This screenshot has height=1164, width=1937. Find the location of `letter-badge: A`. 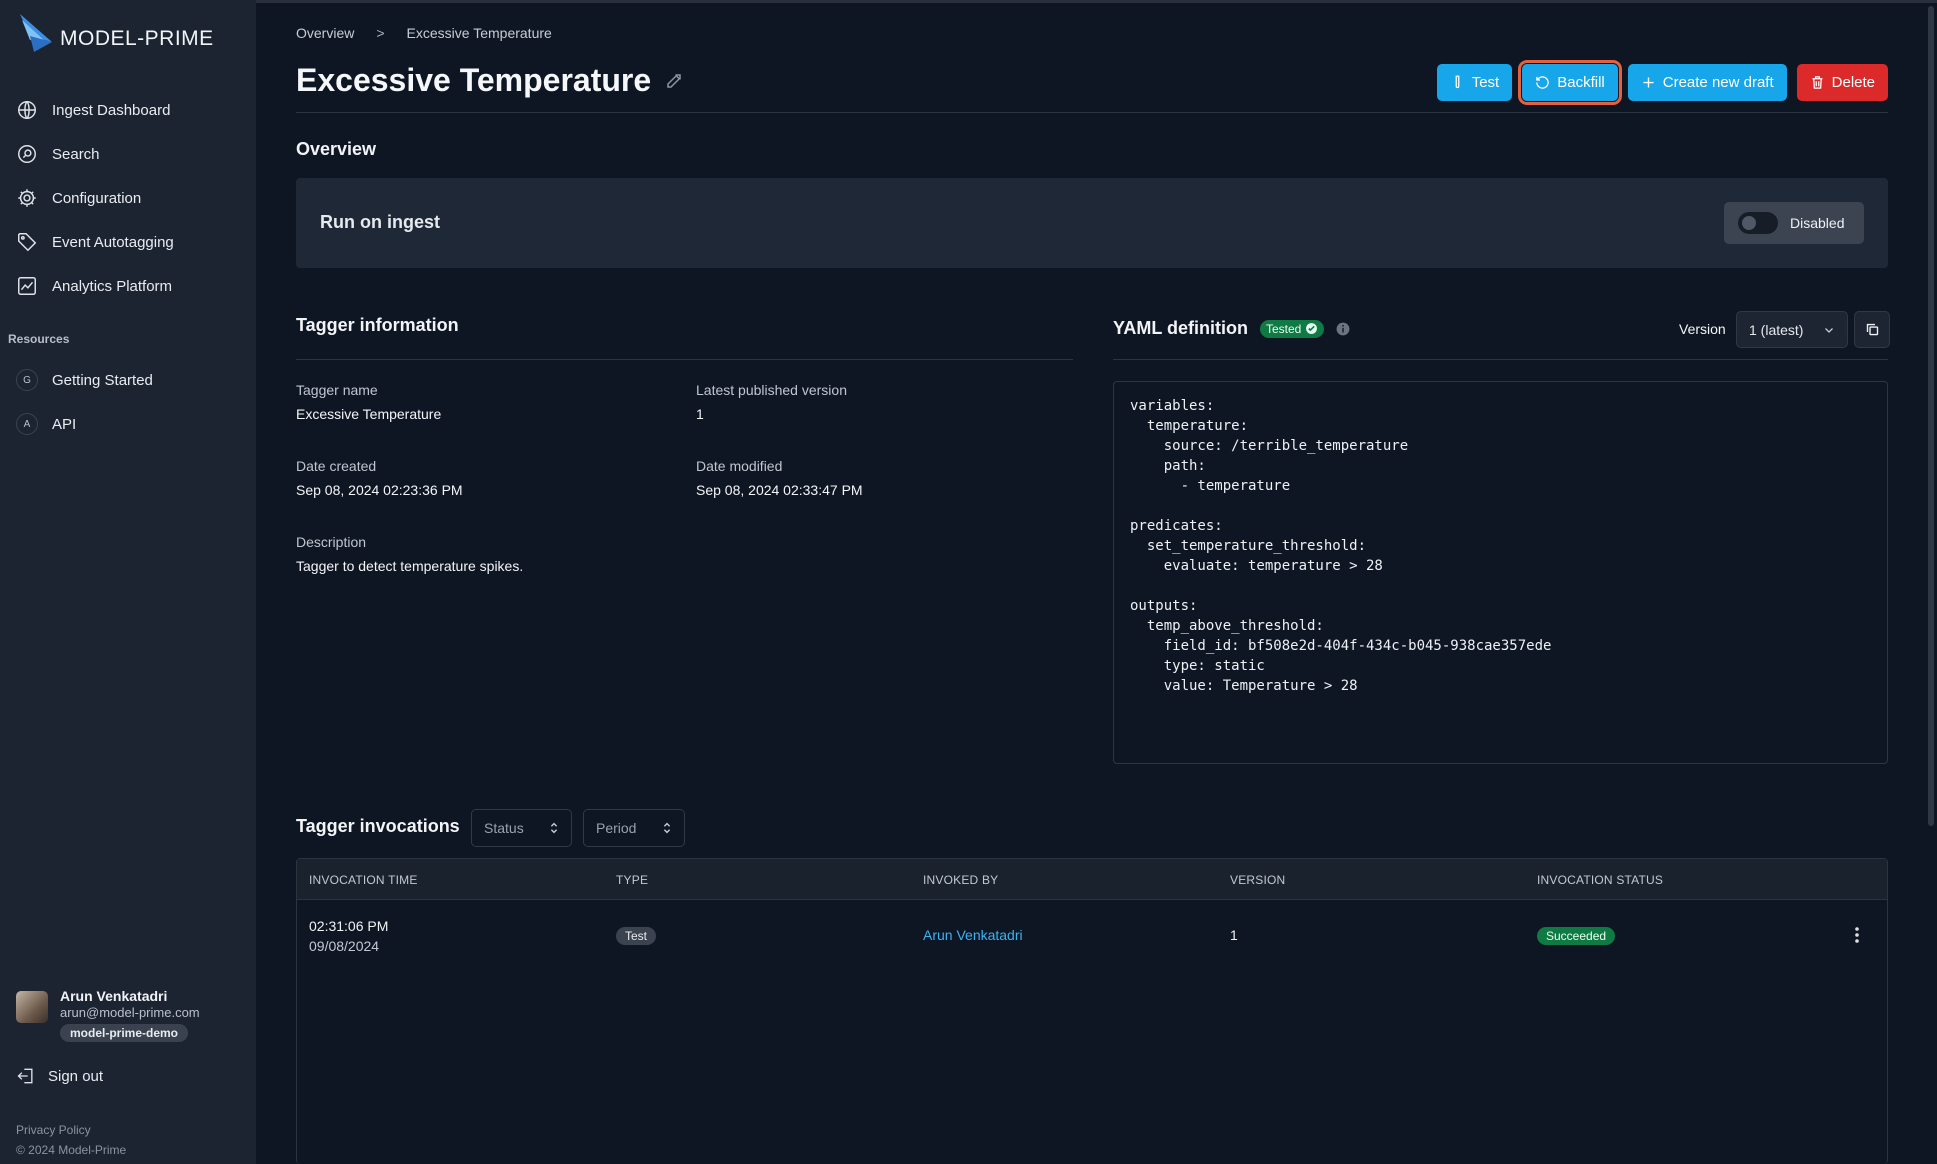

letter-badge: A is located at coordinates (27, 424).